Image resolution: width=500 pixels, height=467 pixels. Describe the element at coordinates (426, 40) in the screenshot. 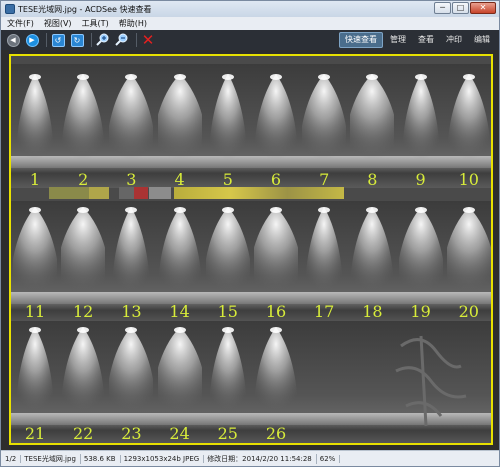

I see `tab-view: 查看` at that location.